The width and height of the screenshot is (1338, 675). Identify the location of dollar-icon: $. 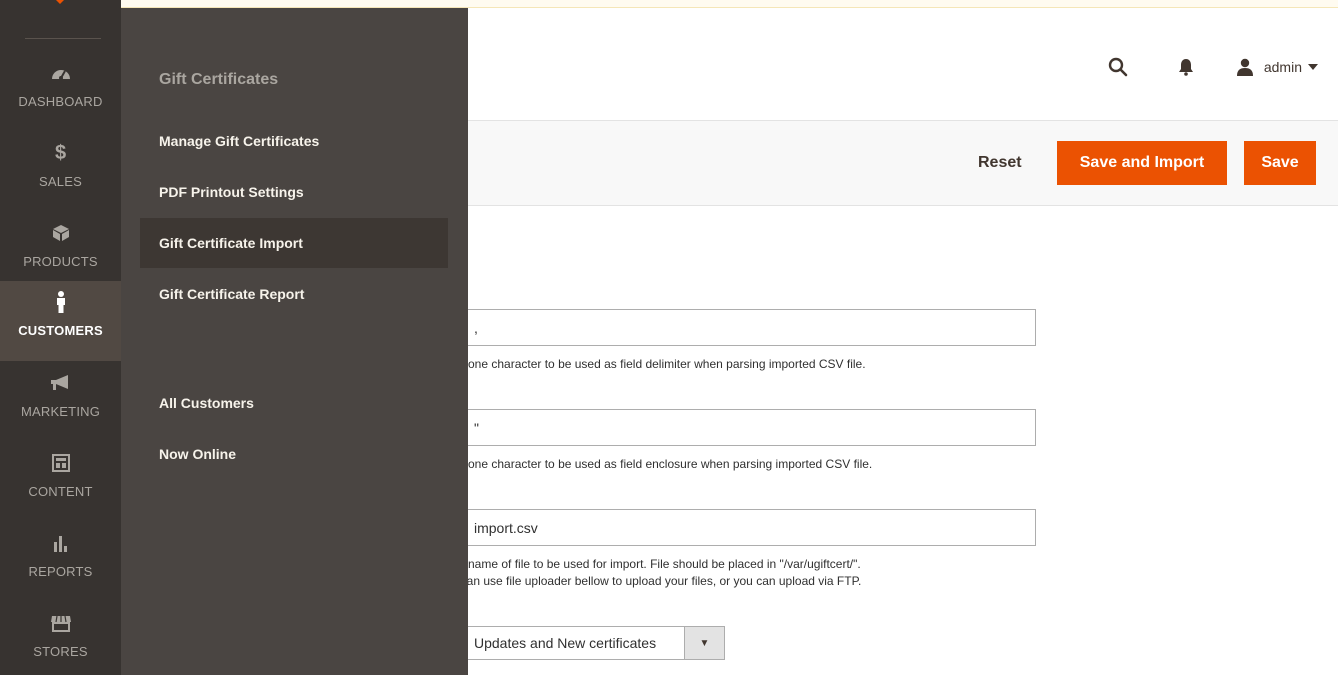
(60, 152).